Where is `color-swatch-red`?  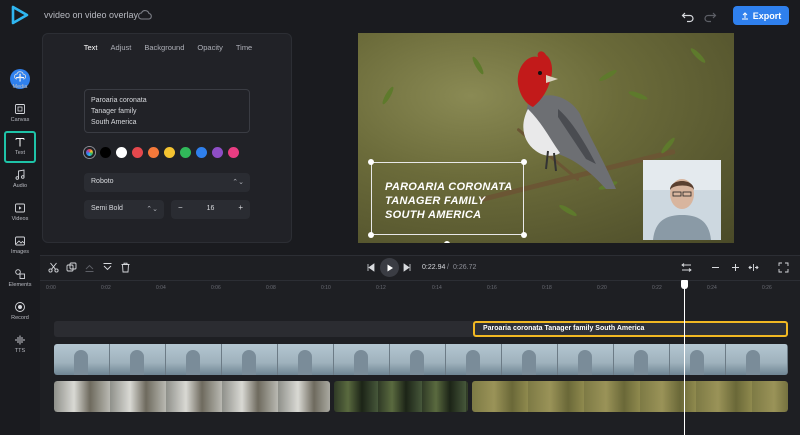
color-swatch-red is located at coordinates (137, 152).